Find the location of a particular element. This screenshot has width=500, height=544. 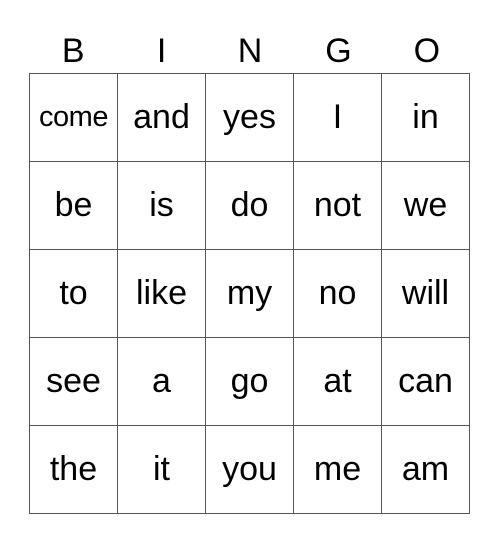

bingo-cell: to is located at coordinates (74, 294).